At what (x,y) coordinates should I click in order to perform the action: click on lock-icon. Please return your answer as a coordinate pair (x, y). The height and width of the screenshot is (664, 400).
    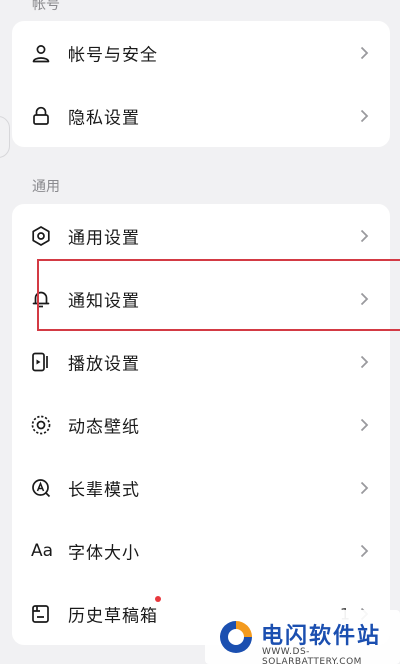
    Looking at the image, I should click on (41, 116).